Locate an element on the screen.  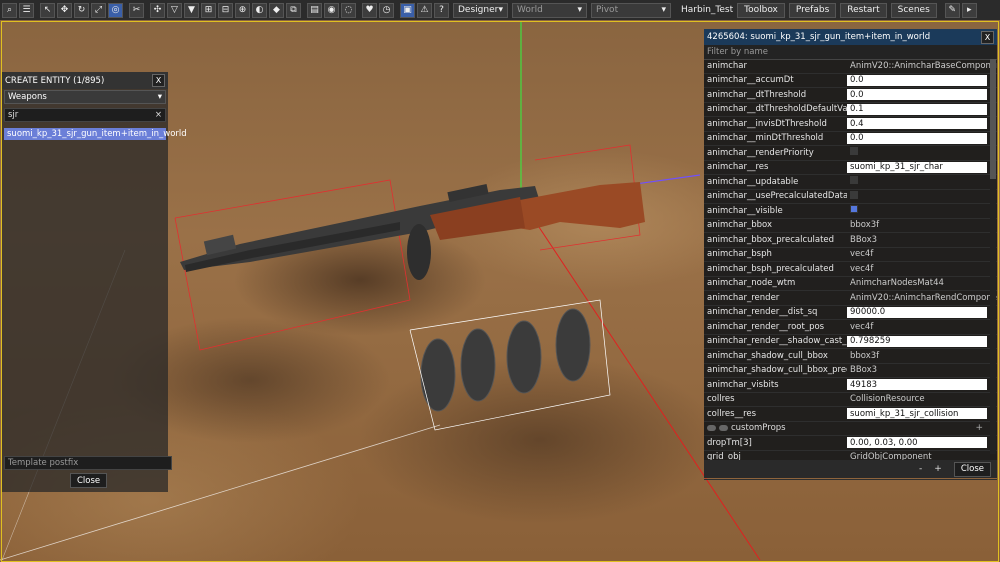
select-tool-icon: ↖ is located at coordinates (47, 10).